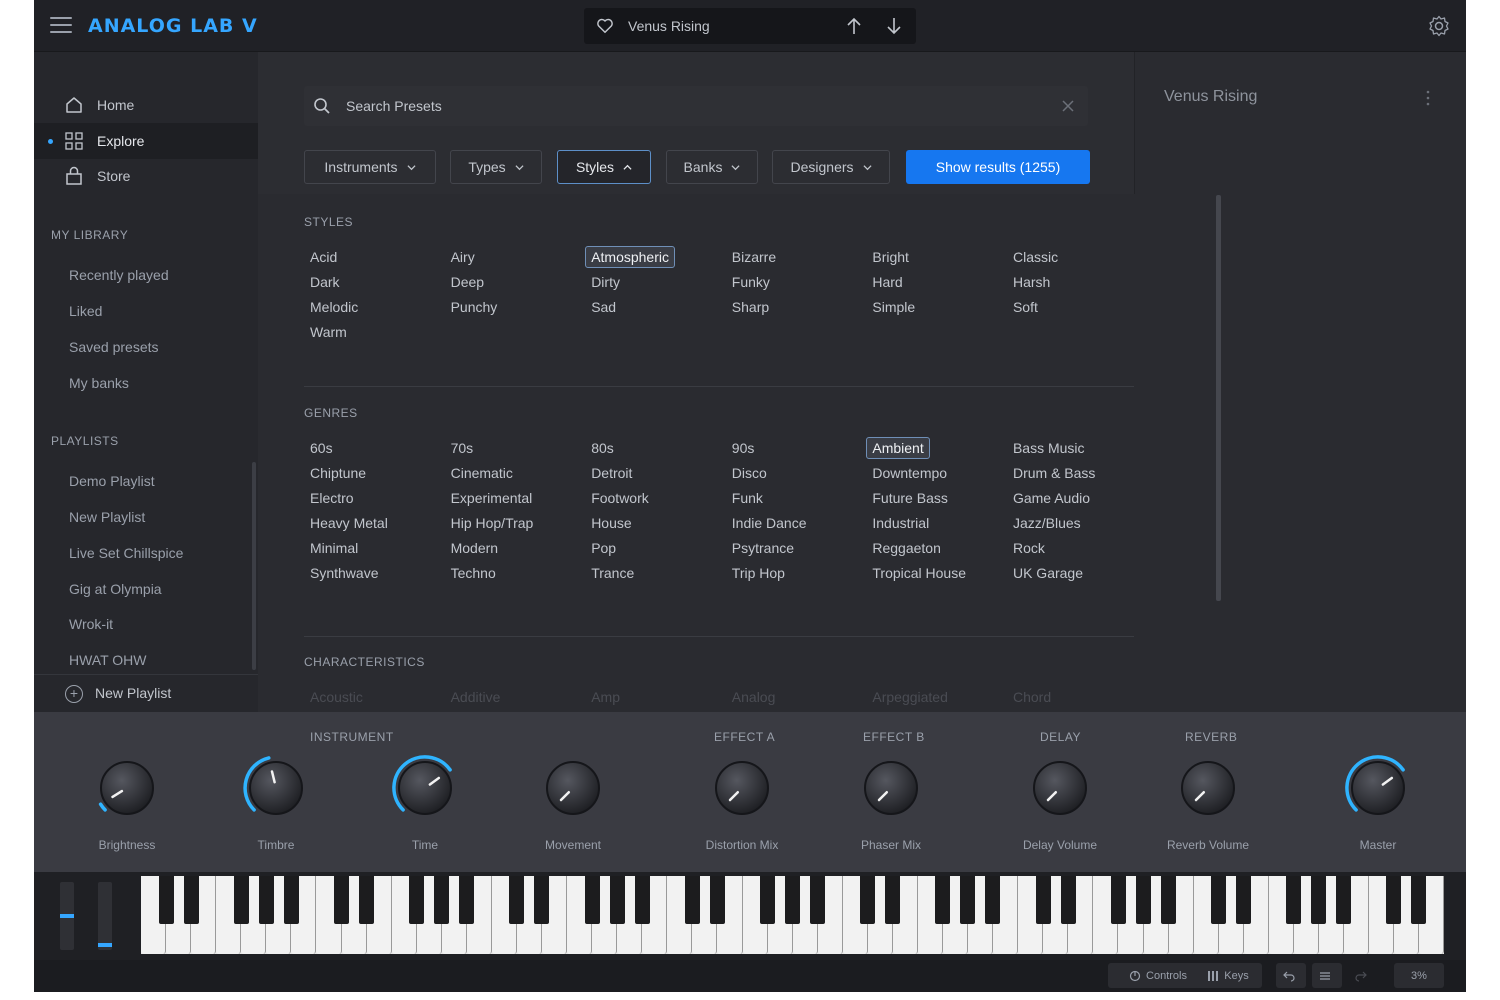 Image resolution: width=1500 pixels, height=1000 pixels. What do you see at coordinates (1378, 809) in the screenshot?
I see `knob-master: Master` at bounding box center [1378, 809].